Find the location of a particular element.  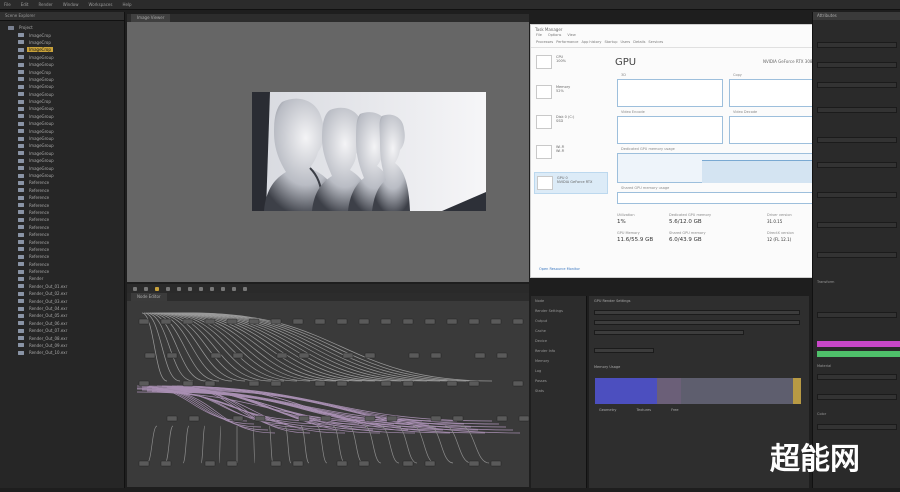

tm-tab-services: Services is located at coordinates (655, 43).